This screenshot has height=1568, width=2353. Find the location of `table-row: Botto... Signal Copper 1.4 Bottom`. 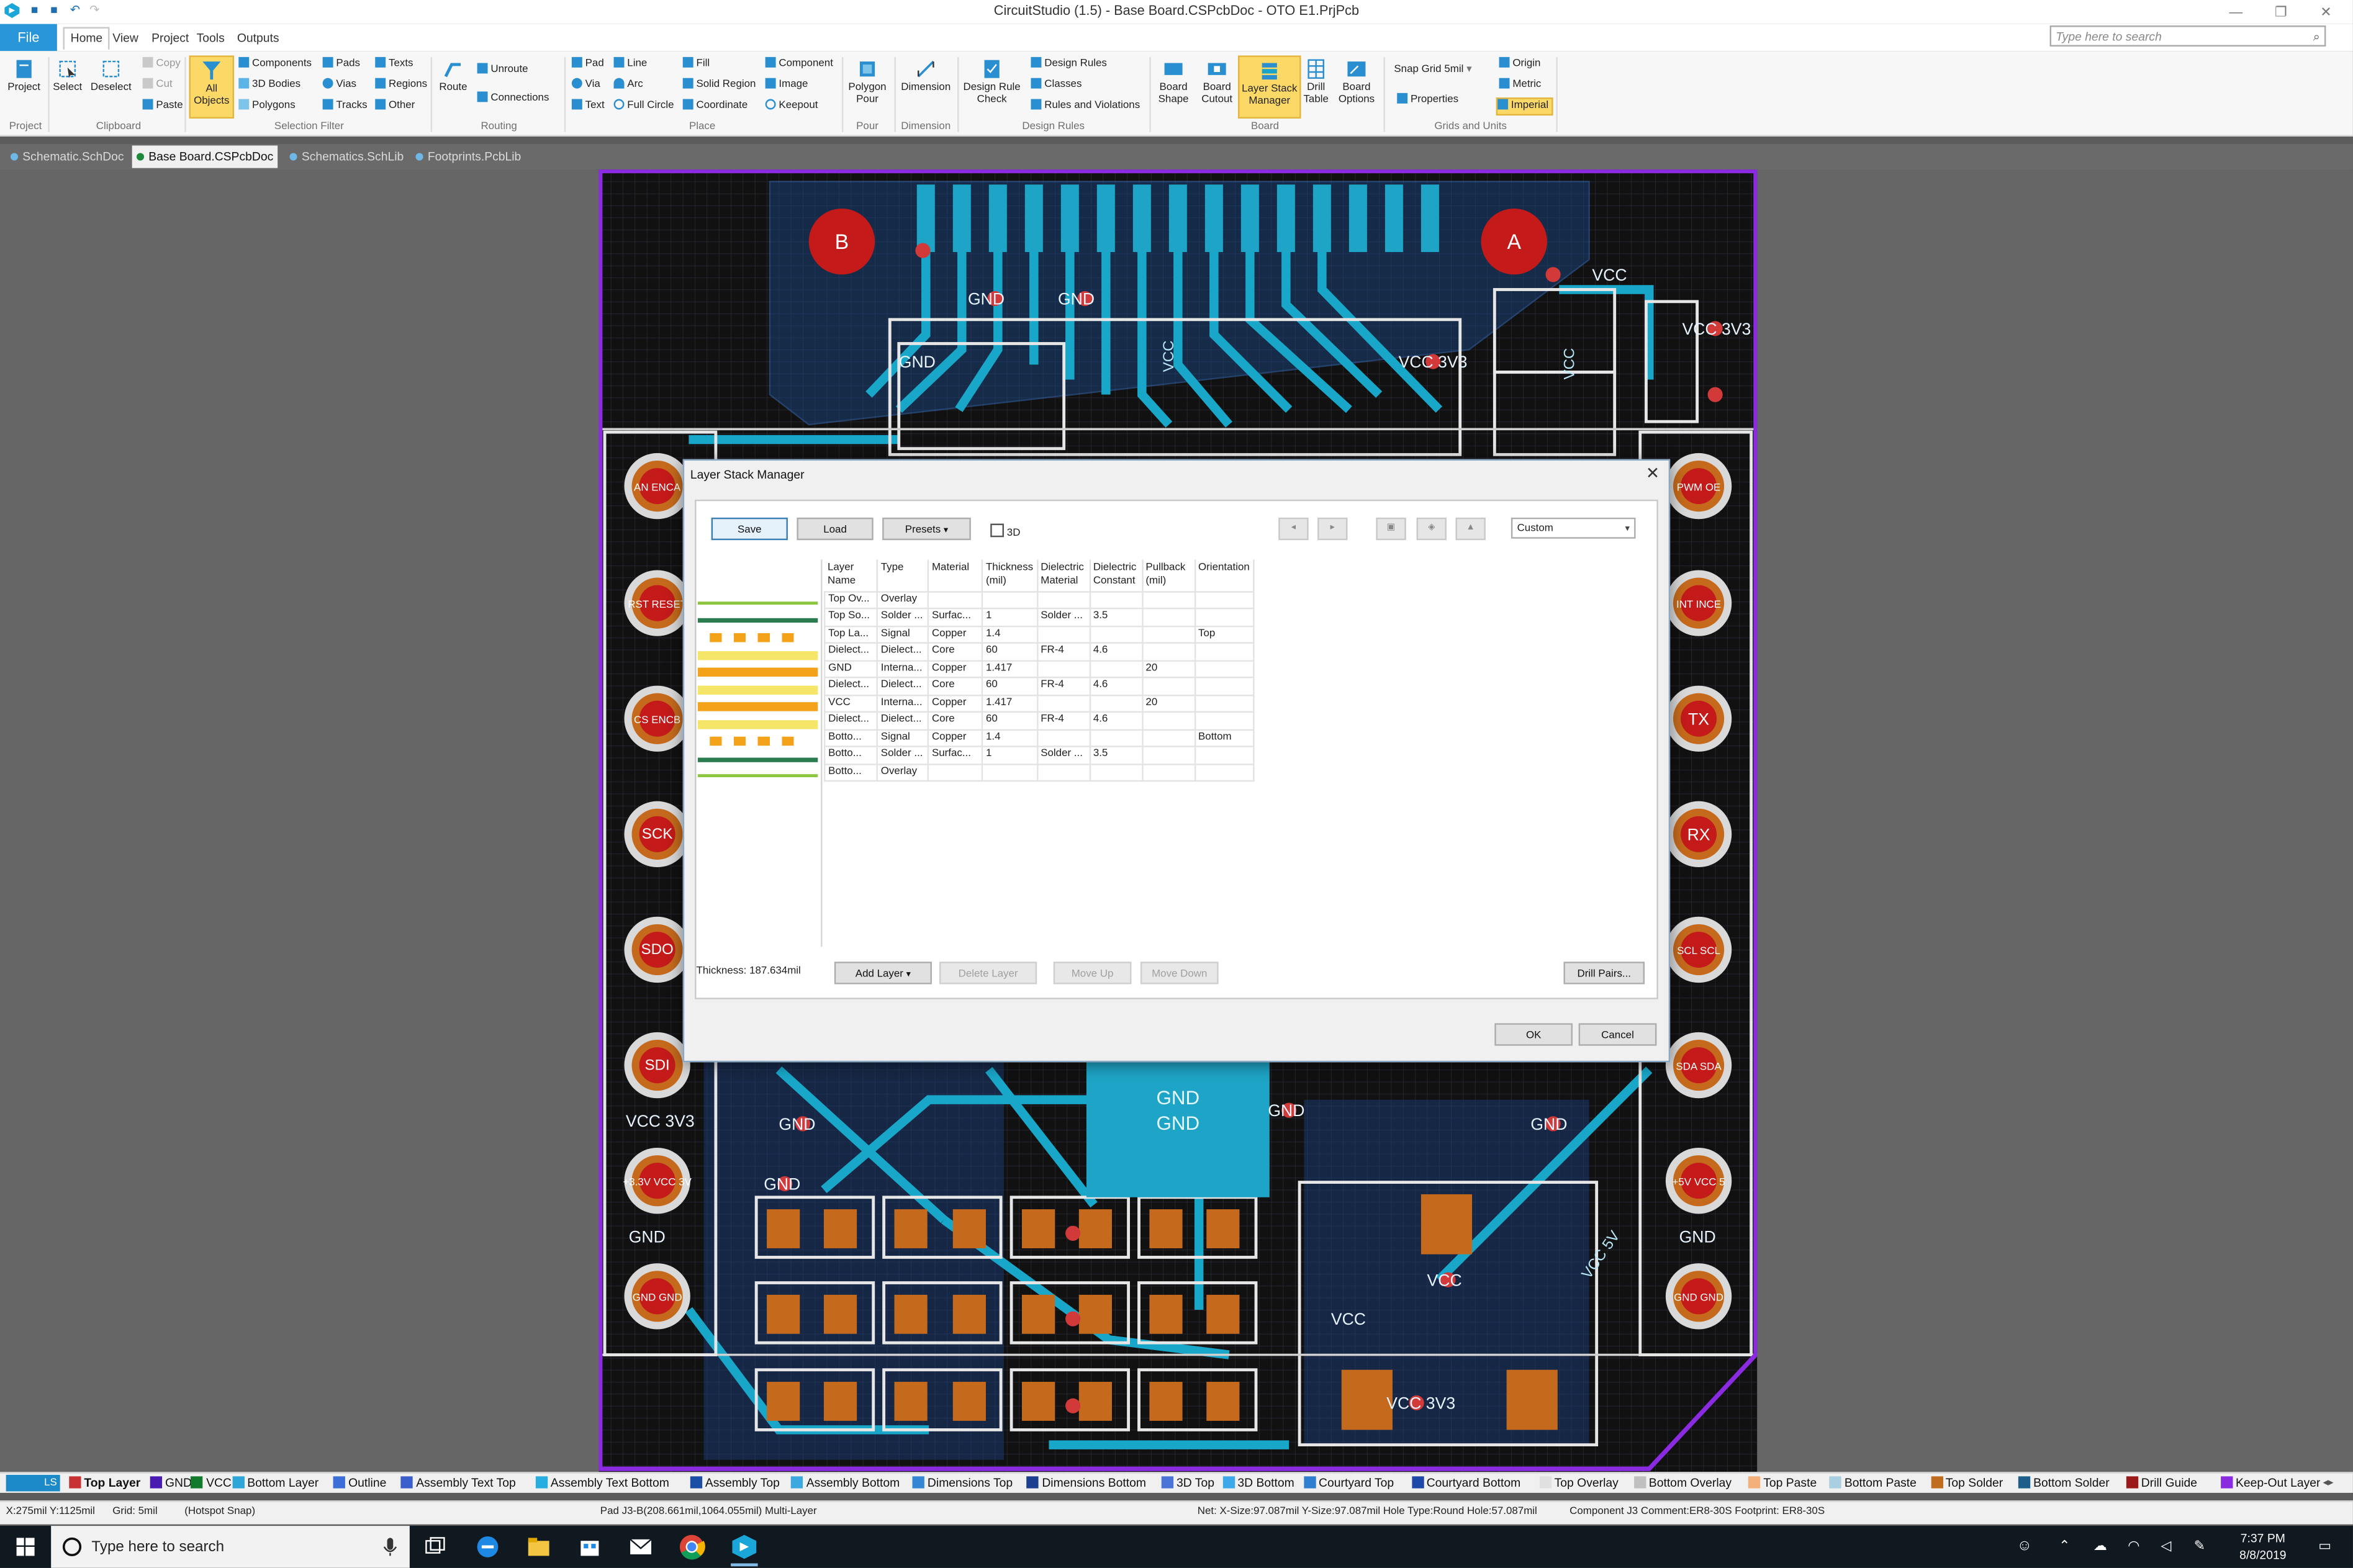

table-row: Botto... Signal Copper 1.4 Bottom is located at coordinates (1039, 737).